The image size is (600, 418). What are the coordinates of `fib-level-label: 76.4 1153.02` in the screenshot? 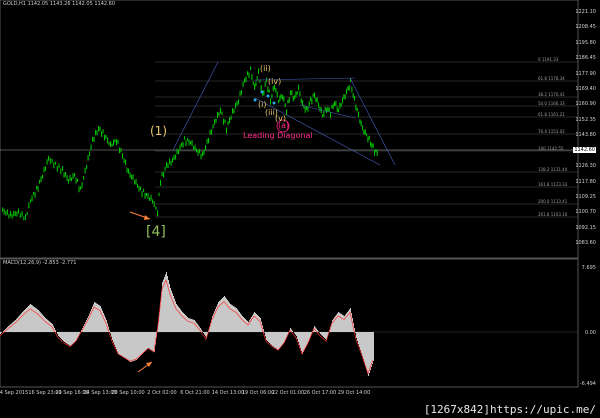 It's located at (551, 131).